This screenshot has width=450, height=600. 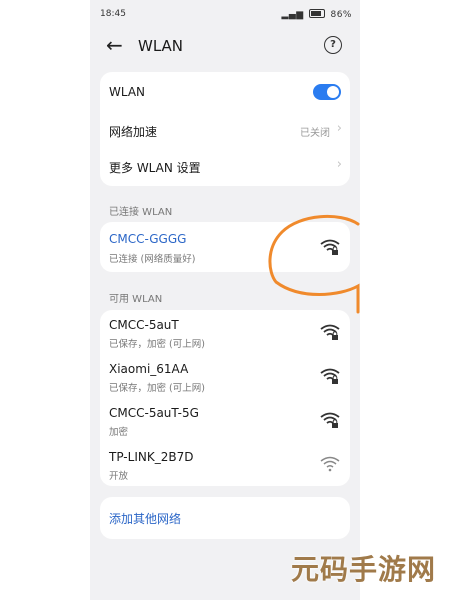 What do you see at coordinates (292, 15) in the screenshot?
I see `signal-icon: ▂▄▆` at bounding box center [292, 15].